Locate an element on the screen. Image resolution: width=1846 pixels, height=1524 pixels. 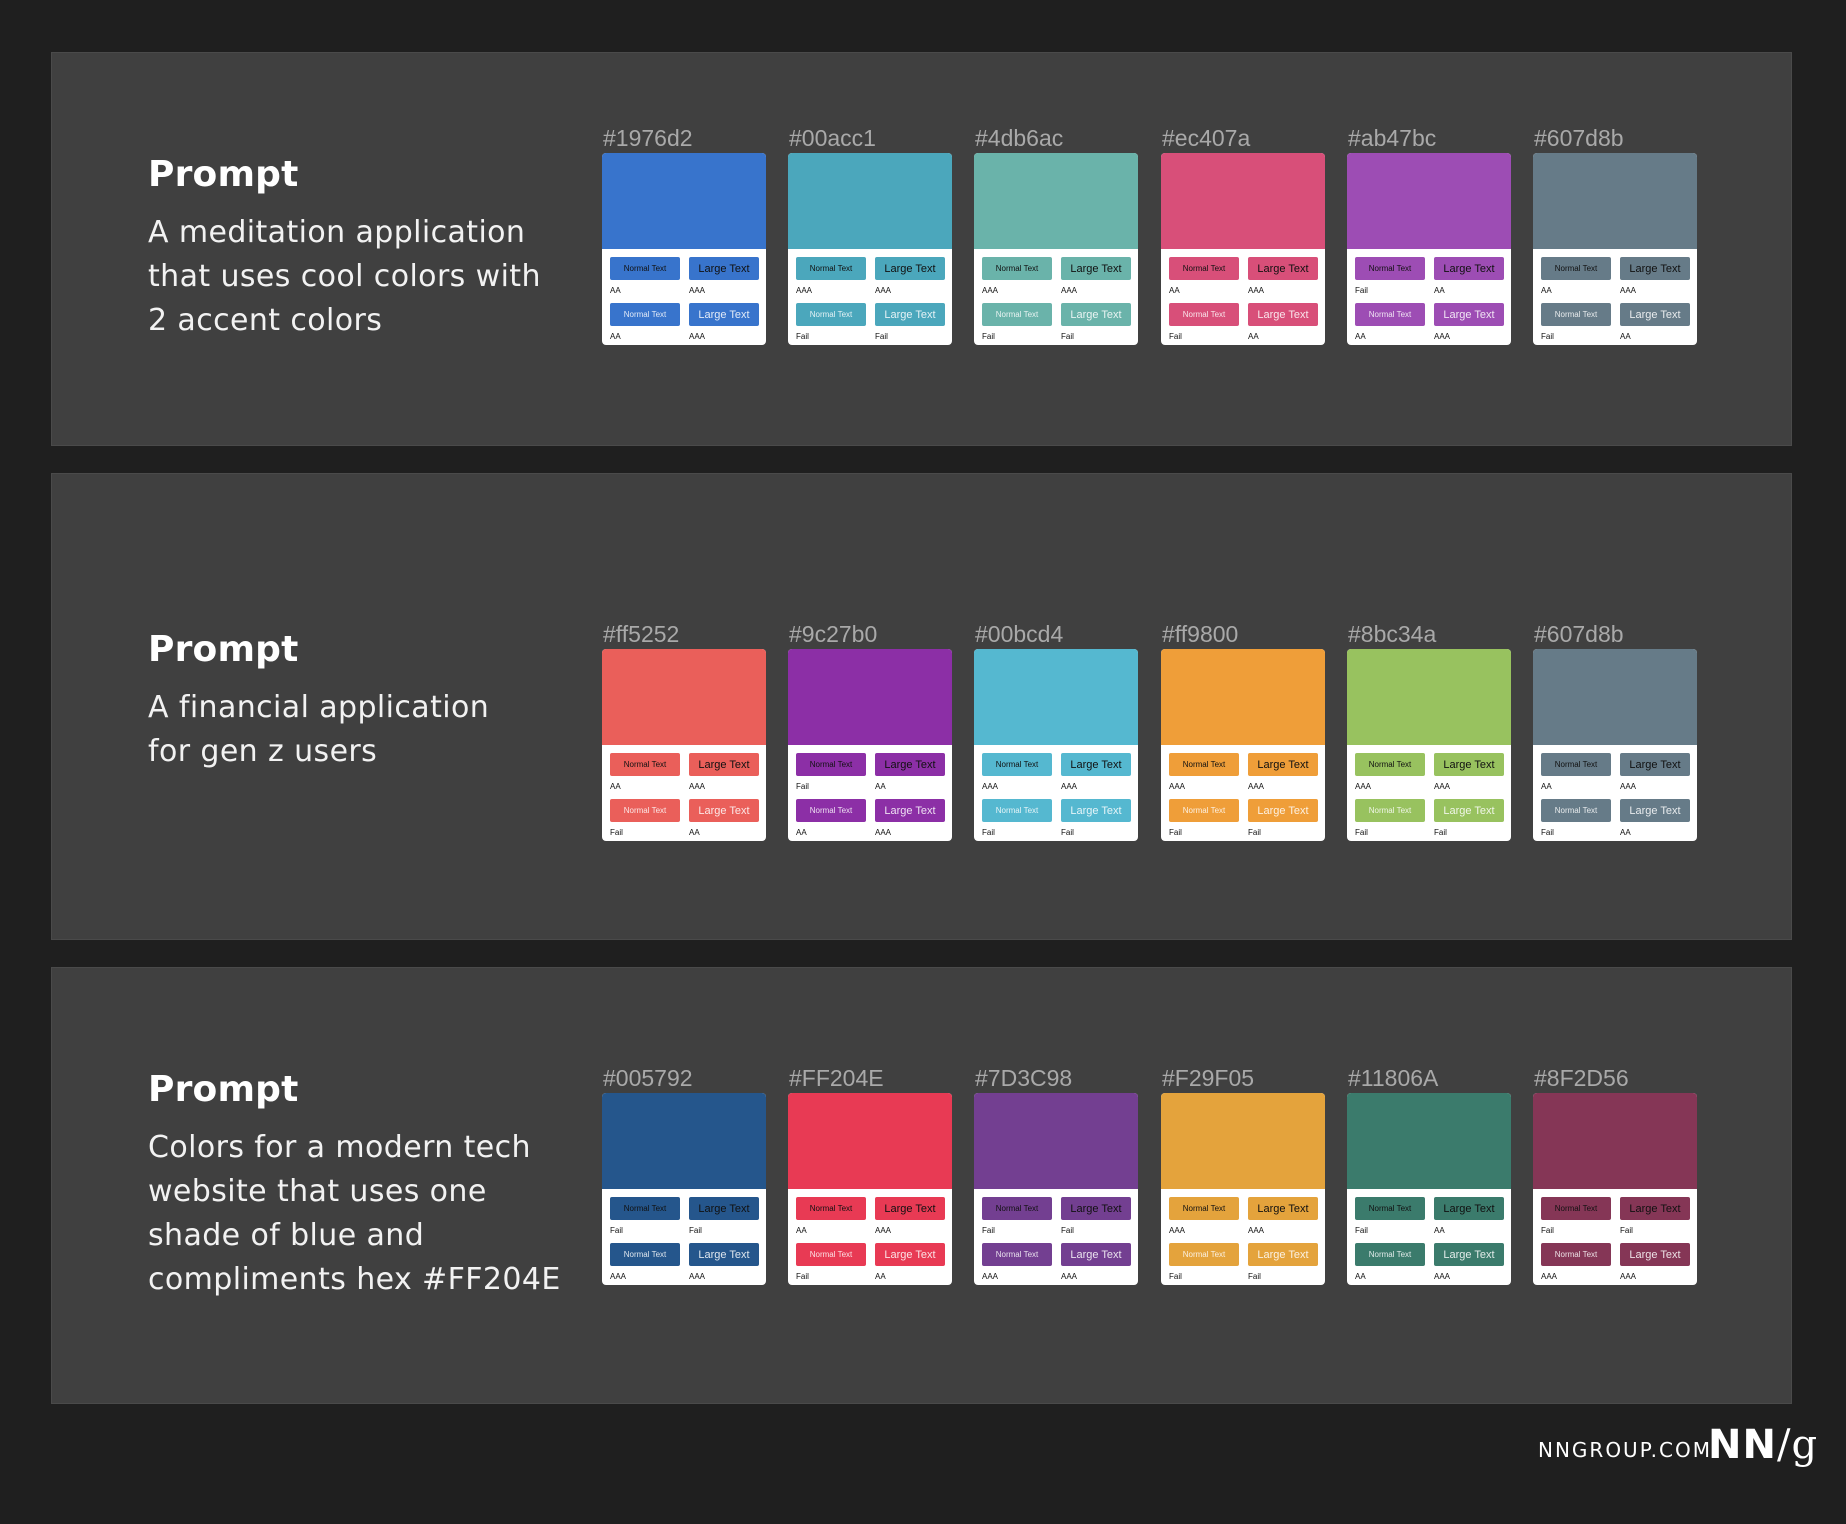
footer-site-url: NNGROUP.COM is located at coordinates (1625, 1450).